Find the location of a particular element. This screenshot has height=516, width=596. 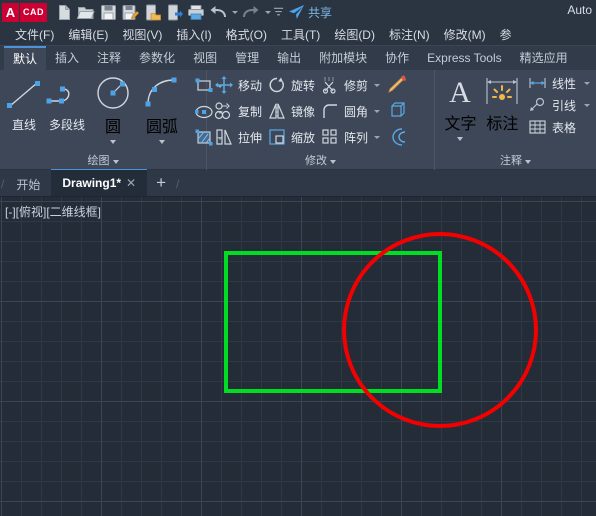

menu-item-edit: 编辑(E) is located at coordinates (88, 35).